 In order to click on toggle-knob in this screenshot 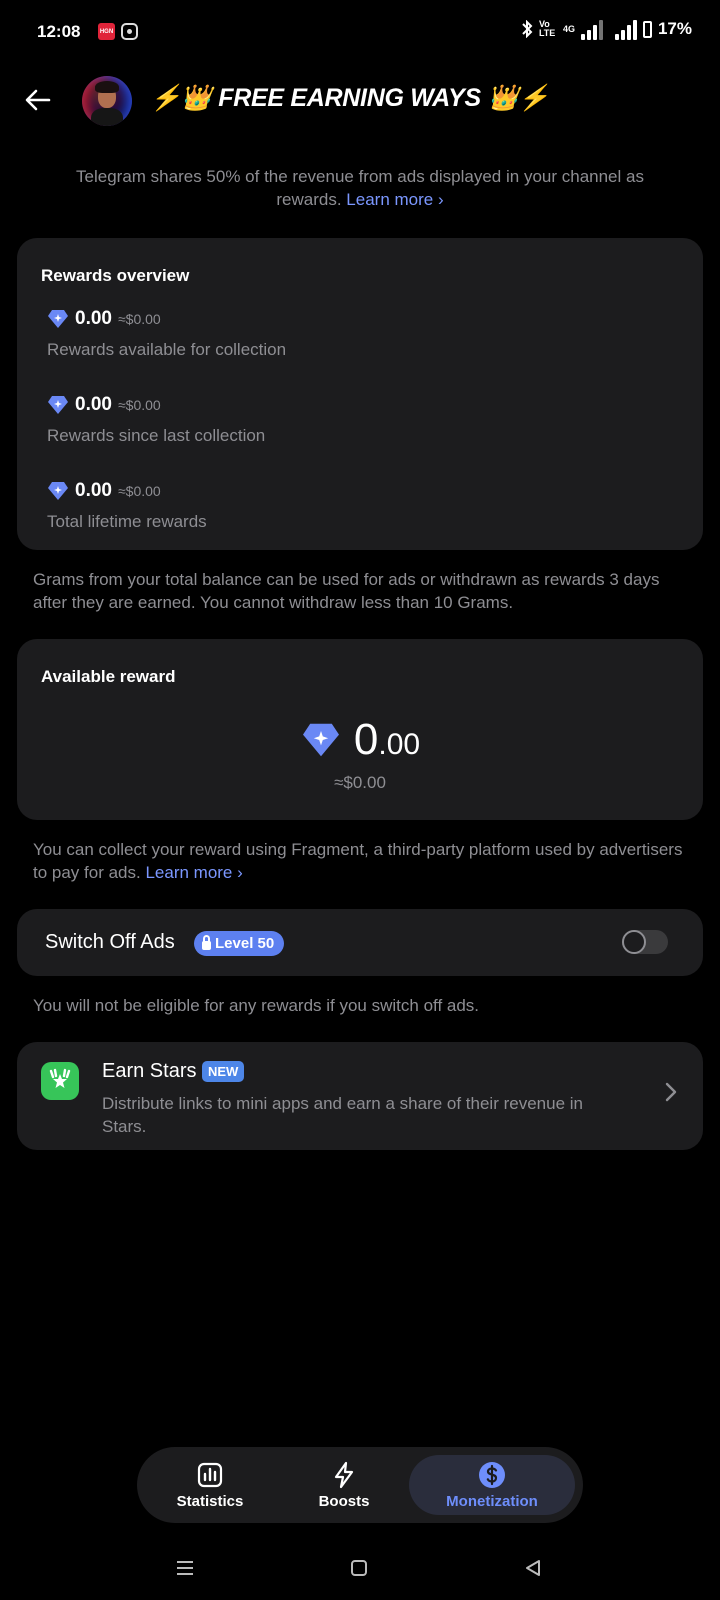, I will do `click(634, 942)`.